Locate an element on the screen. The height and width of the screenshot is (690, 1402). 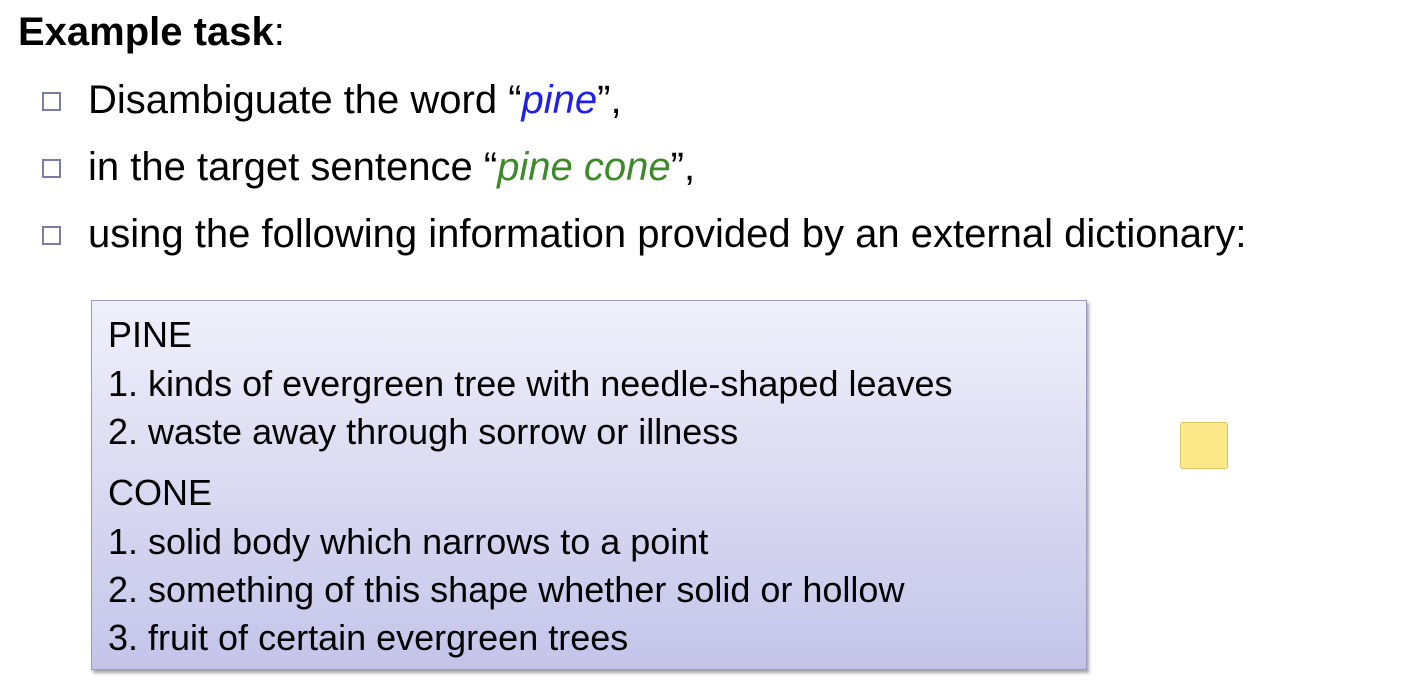
slide-heading: Example task: is located at coordinates (151, 32).